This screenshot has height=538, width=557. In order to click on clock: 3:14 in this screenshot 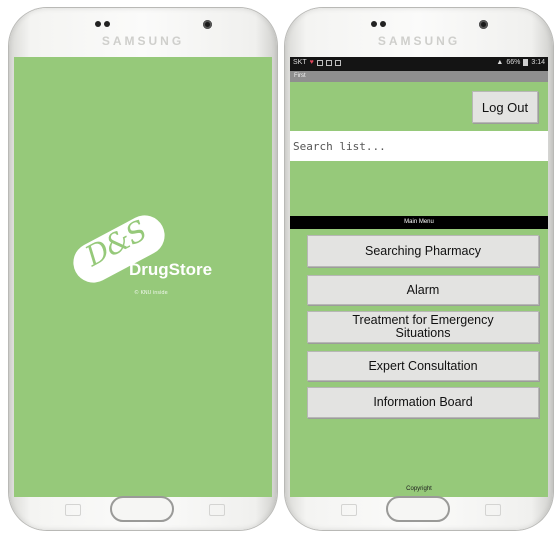, I will do `click(538, 62)`.